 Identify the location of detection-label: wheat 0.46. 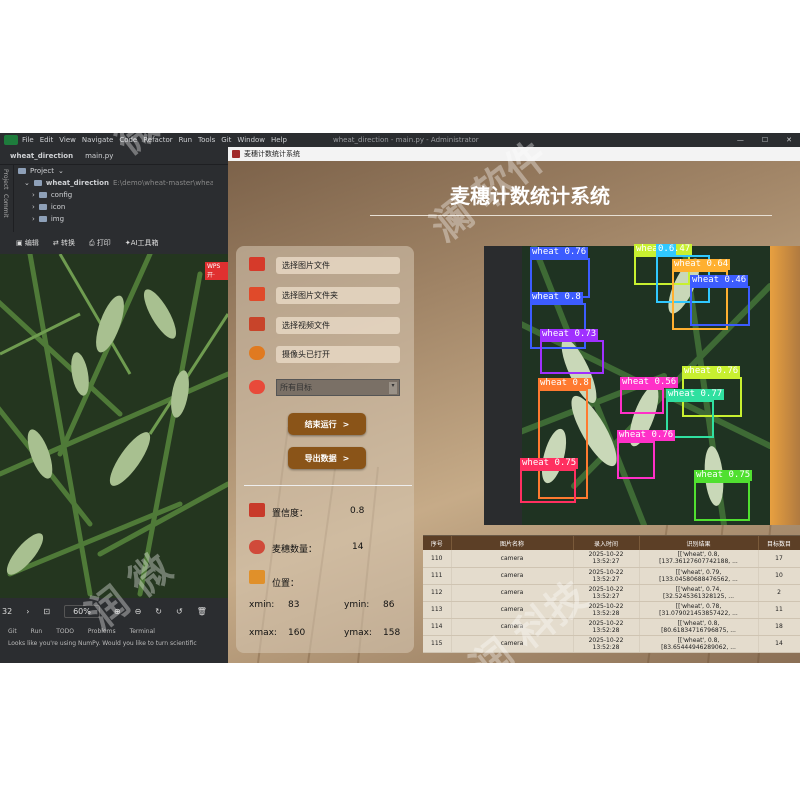
(719, 280).